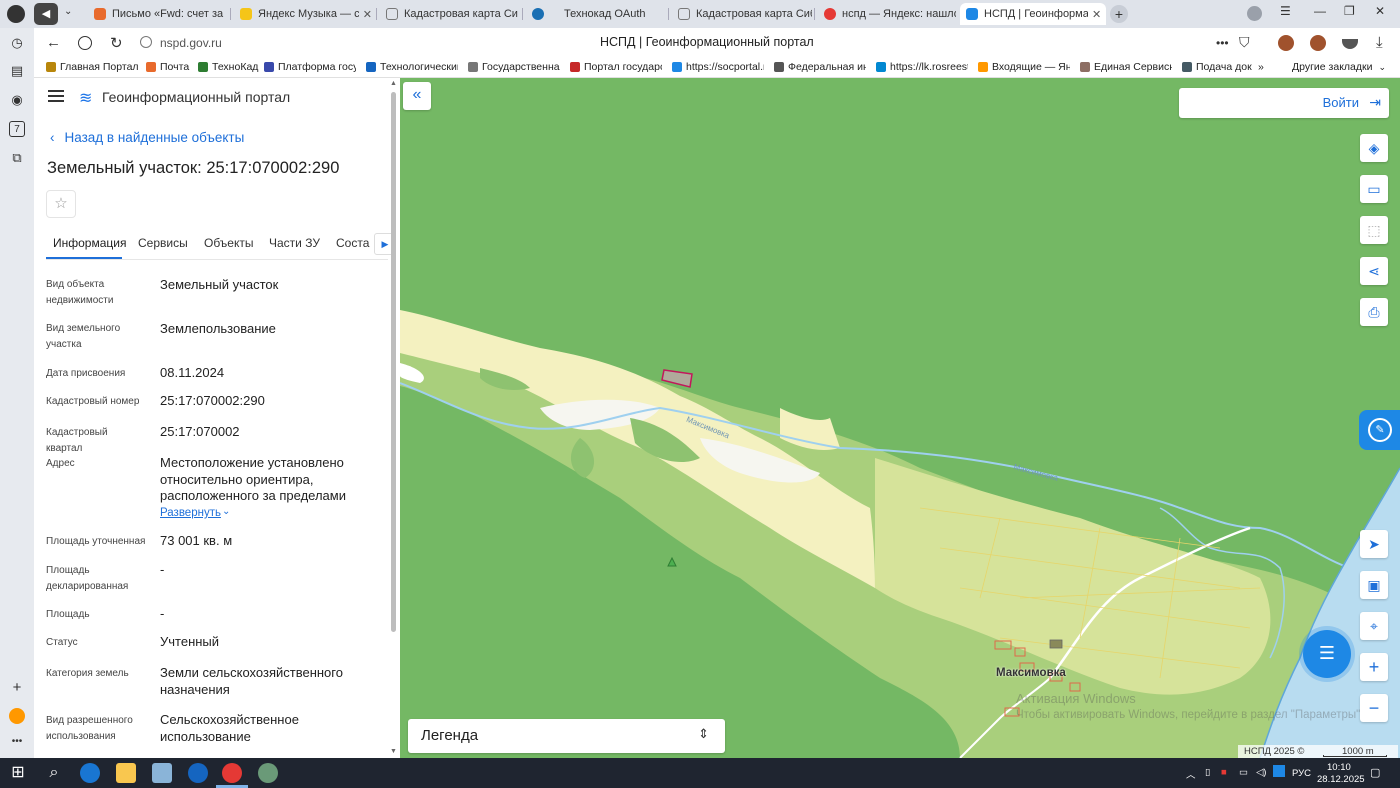 The image size is (1400, 788). What do you see at coordinates (17, 716) in the screenshot?
I see `mail-app-icon` at bounding box center [17, 716].